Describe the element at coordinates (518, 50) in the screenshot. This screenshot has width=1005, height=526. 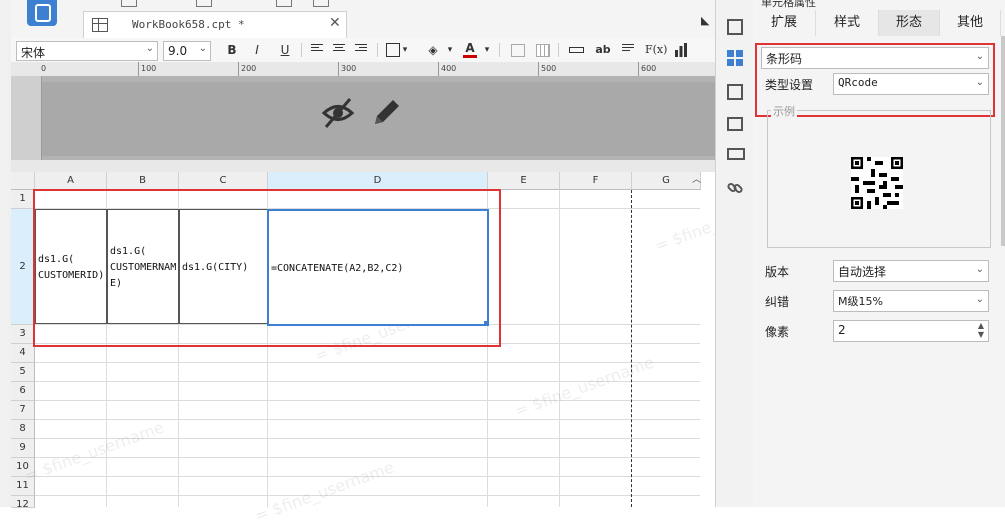
I see `merge-cells-icon` at that location.